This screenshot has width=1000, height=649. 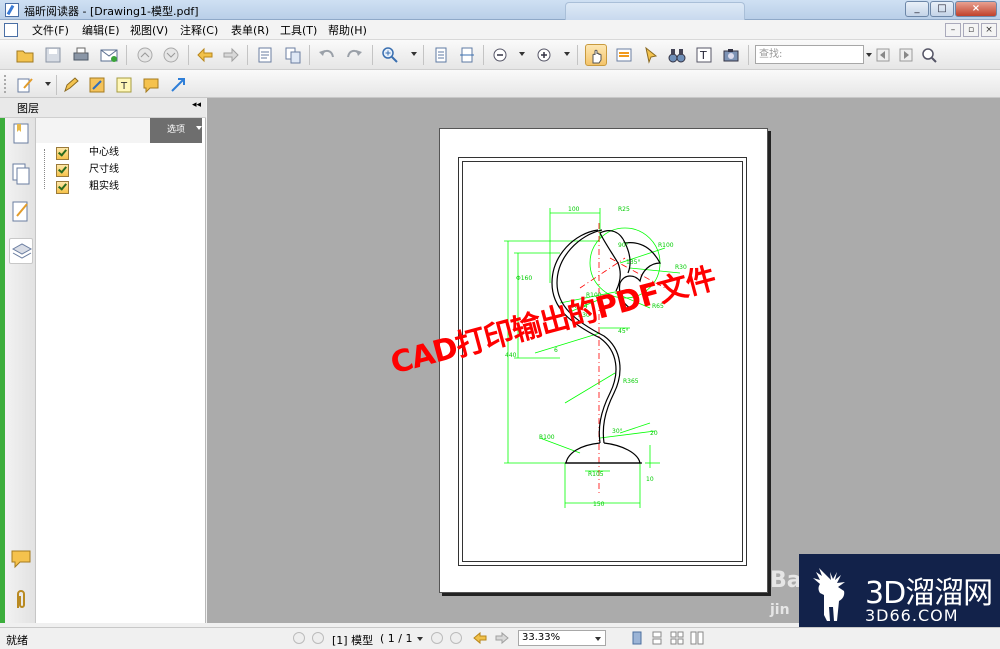 I want to click on options-dropdown-arrow, so click(x=199, y=128).